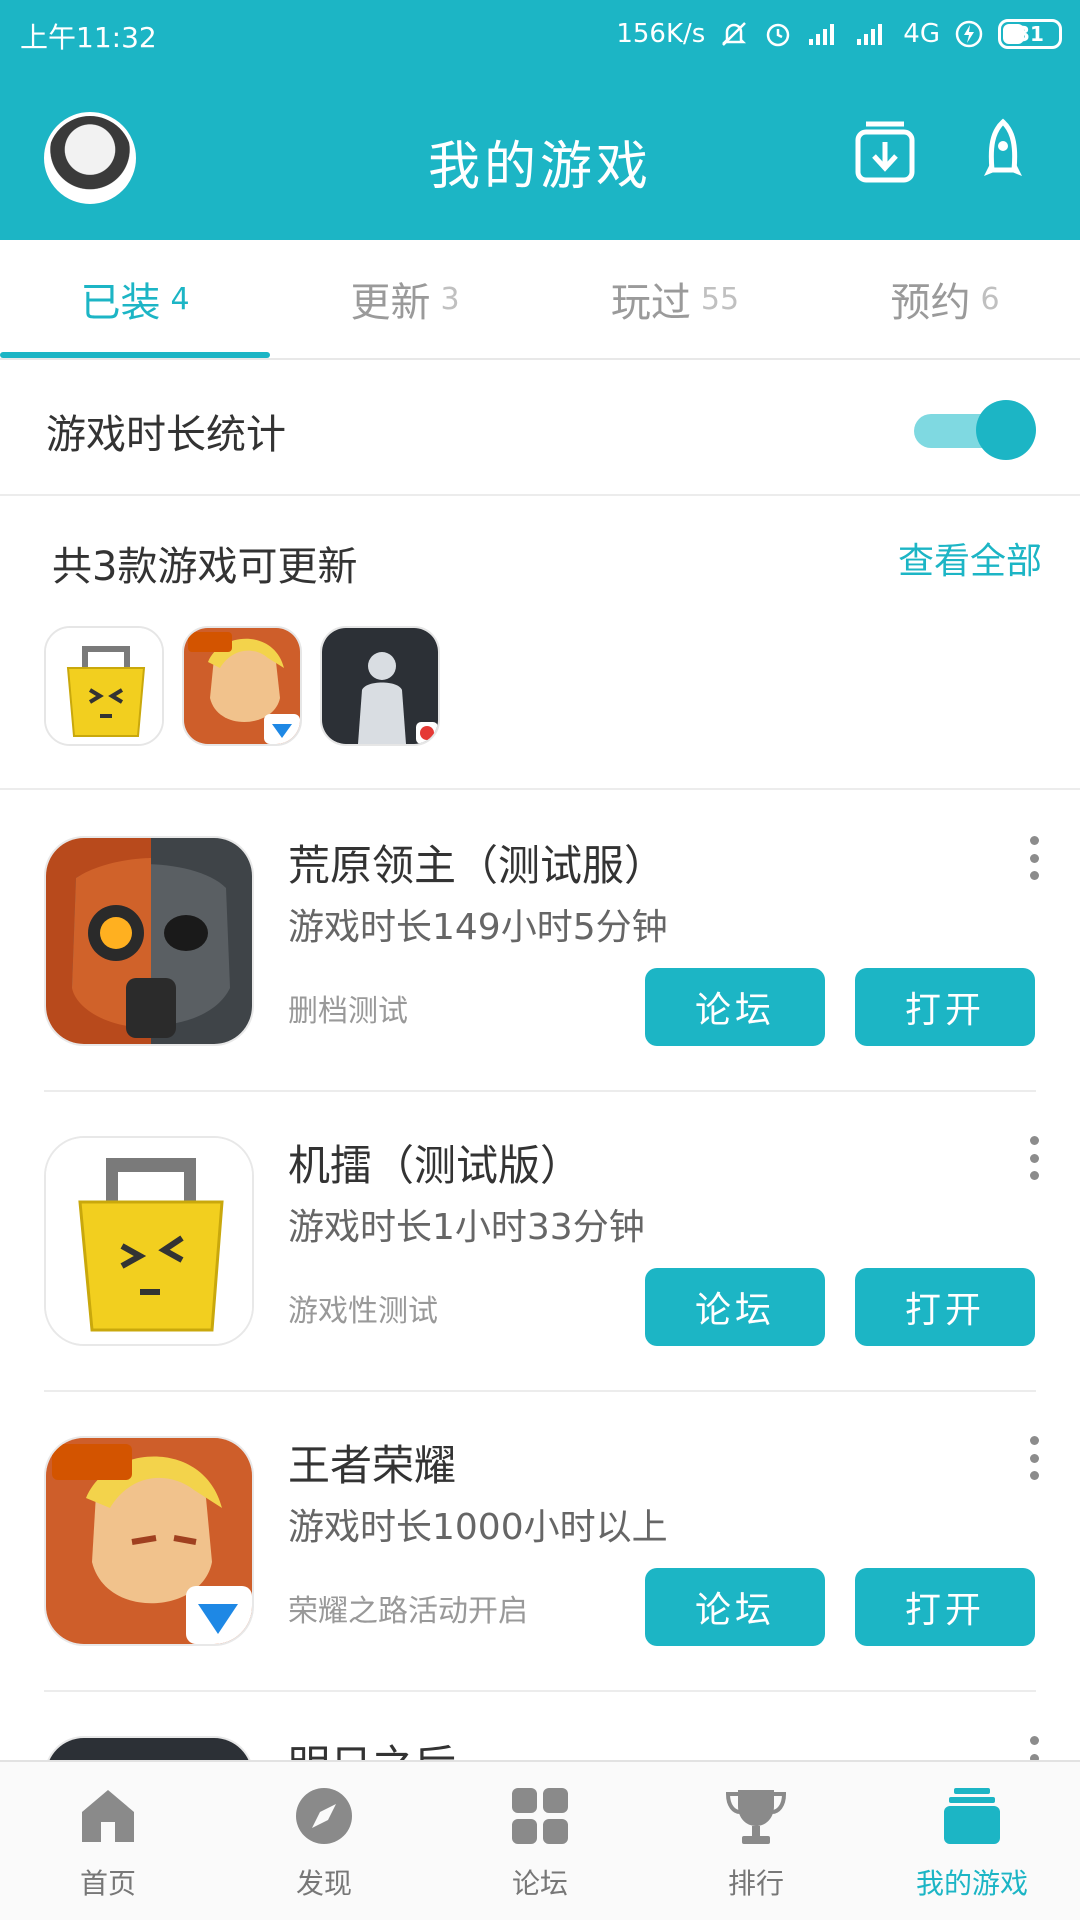 This screenshot has height=1920, width=1080. I want to click on nav-item-forum: 论坛, so click(540, 1841).